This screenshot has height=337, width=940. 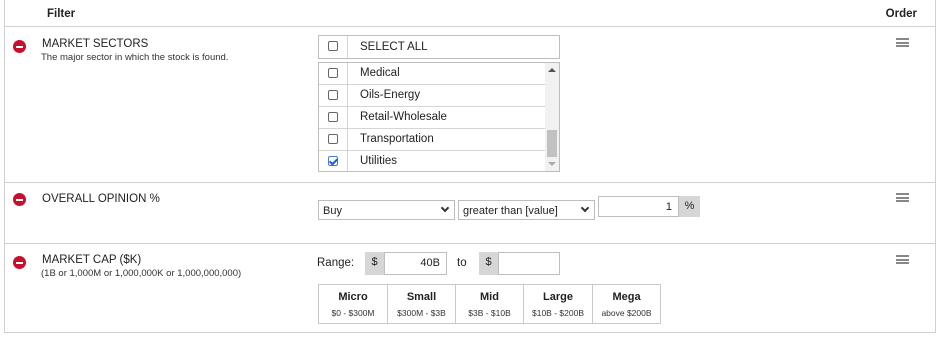 I want to click on select-all-label: SELECT ALL, so click(x=394, y=47).